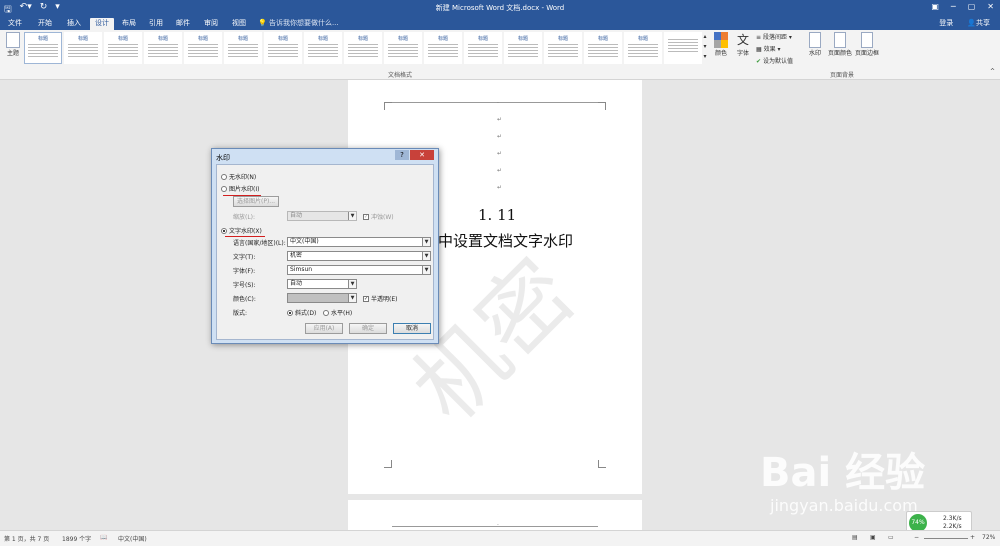 The width and height of the screenshot is (1000, 546). What do you see at coordinates (992, 71) in the screenshot?
I see `collapse-ribbon-icon: ^` at bounding box center [992, 71].